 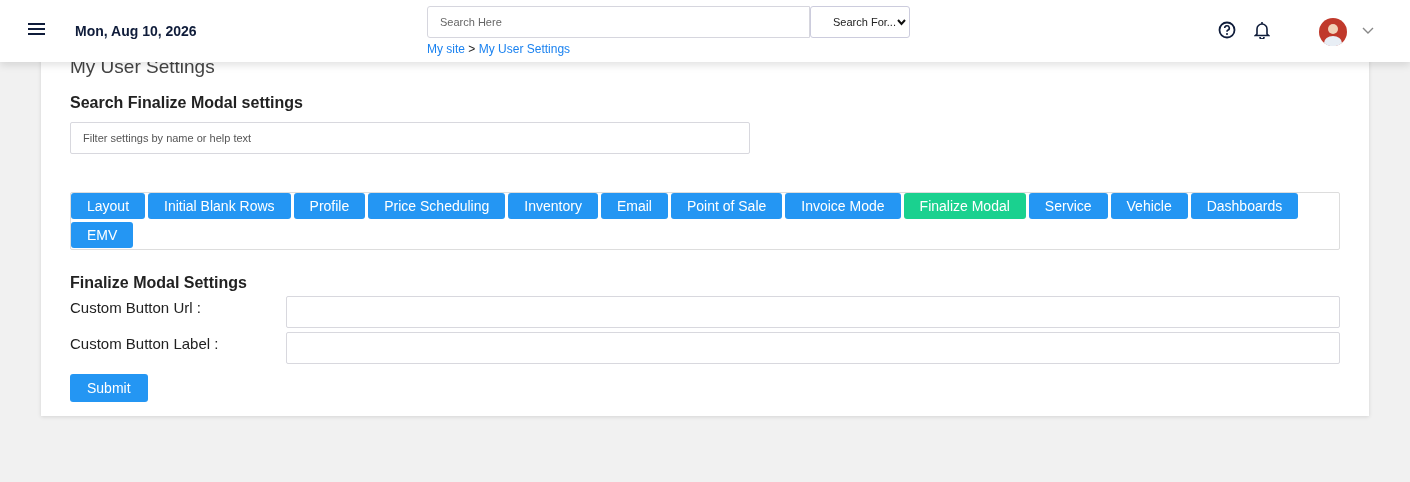 What do you see at coordinates (1368, 30) in the screenshot?
I see `chevron-down-icon` at bounding box center [1368, 30].